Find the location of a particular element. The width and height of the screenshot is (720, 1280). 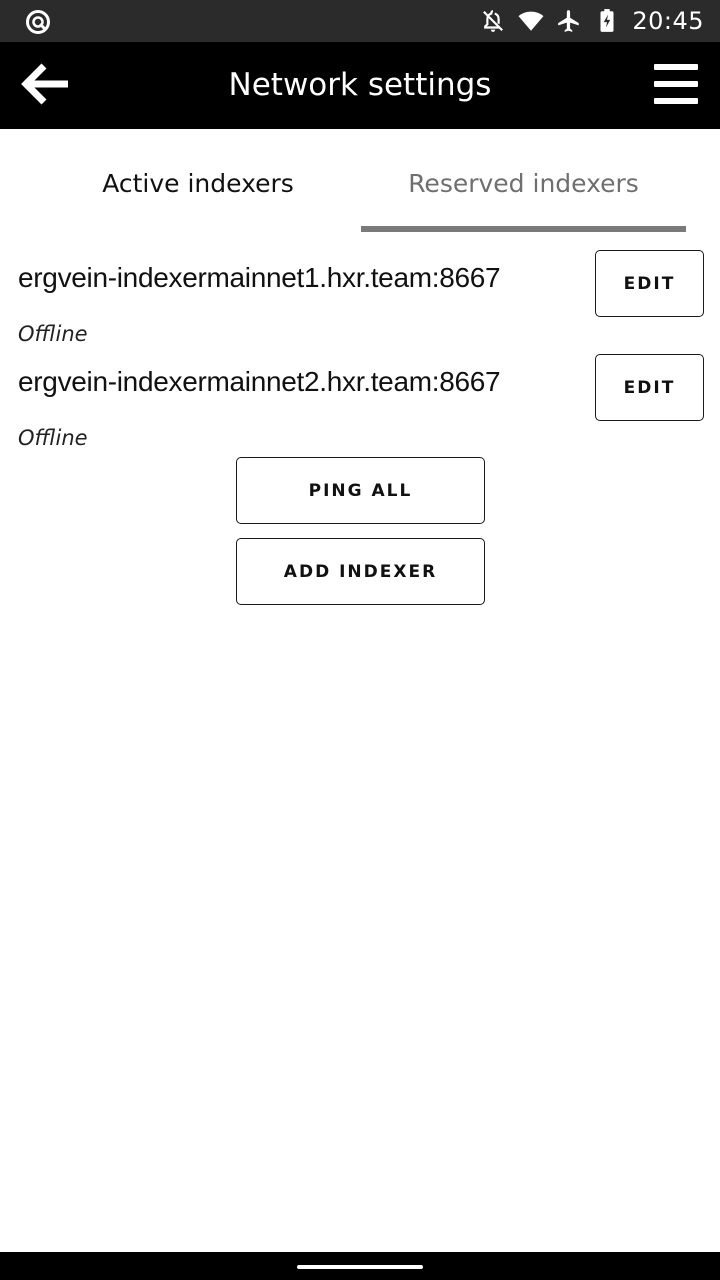

indexer-tabs: Active indexers Reserved indexers is located at coordinates (360, 182).